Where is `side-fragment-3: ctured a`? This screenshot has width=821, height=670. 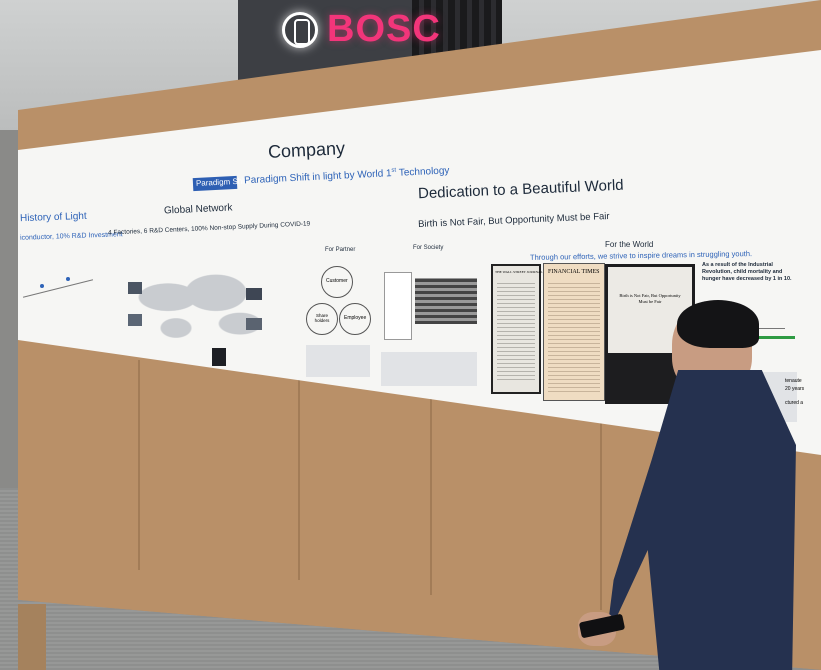 side-fragment-3: ctured a is located at coordinates (794, 403).